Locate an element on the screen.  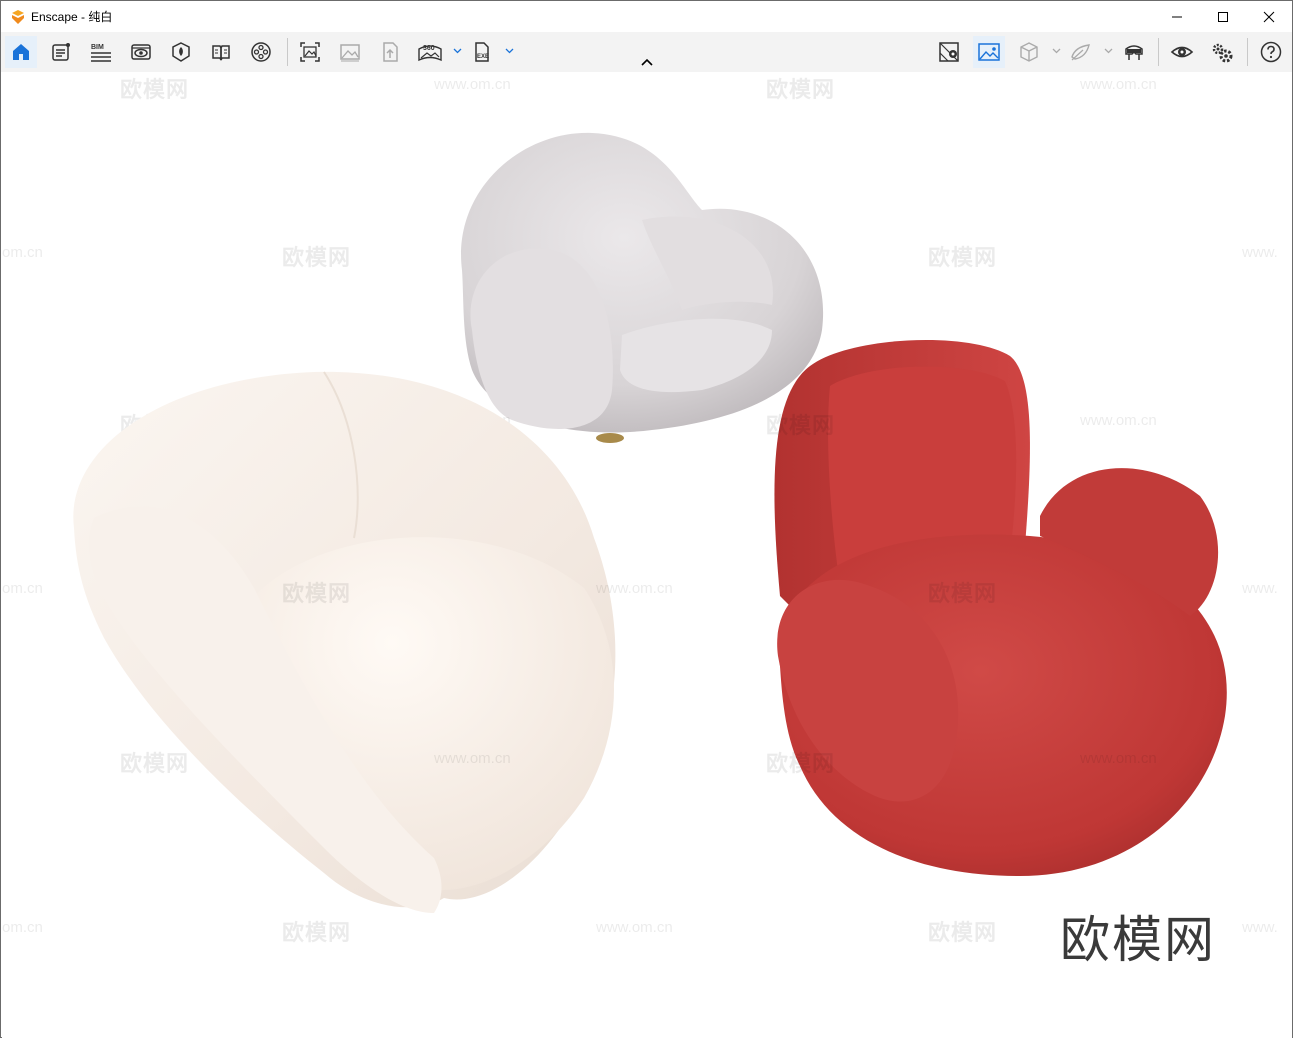
svg-text: BIM is located at coordinates (97, 47).